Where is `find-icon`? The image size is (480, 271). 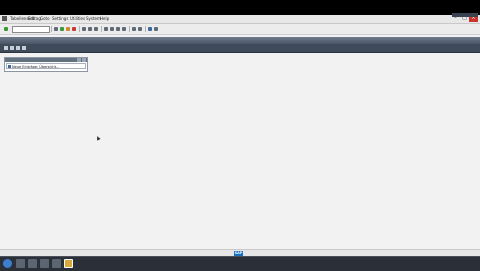
find-icon is located at coordinates (90, 29).